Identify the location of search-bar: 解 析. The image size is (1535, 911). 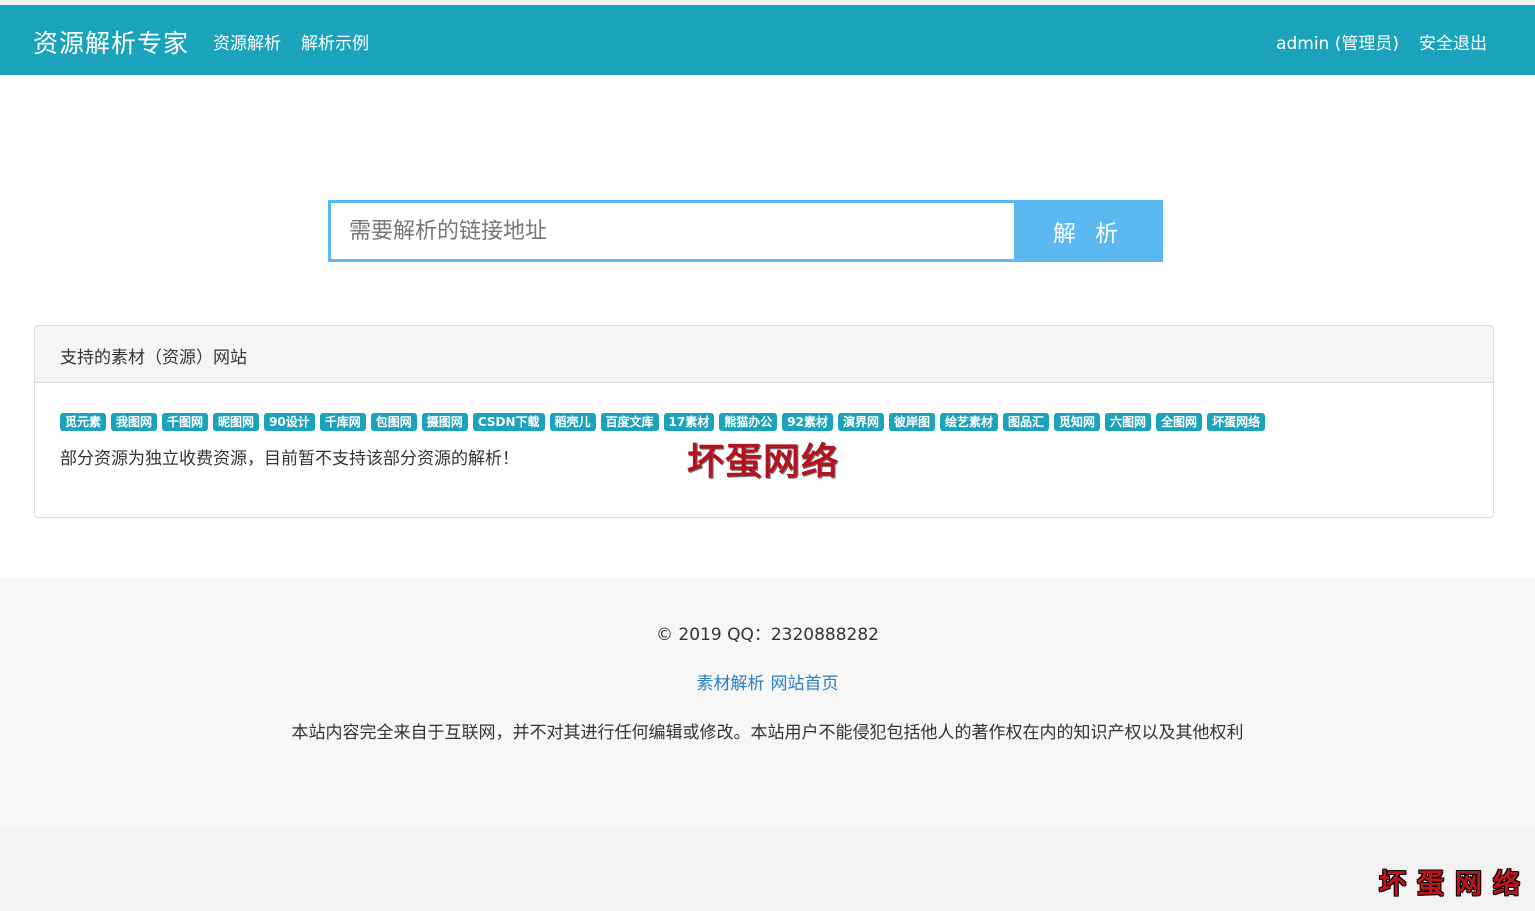
(745, 231).